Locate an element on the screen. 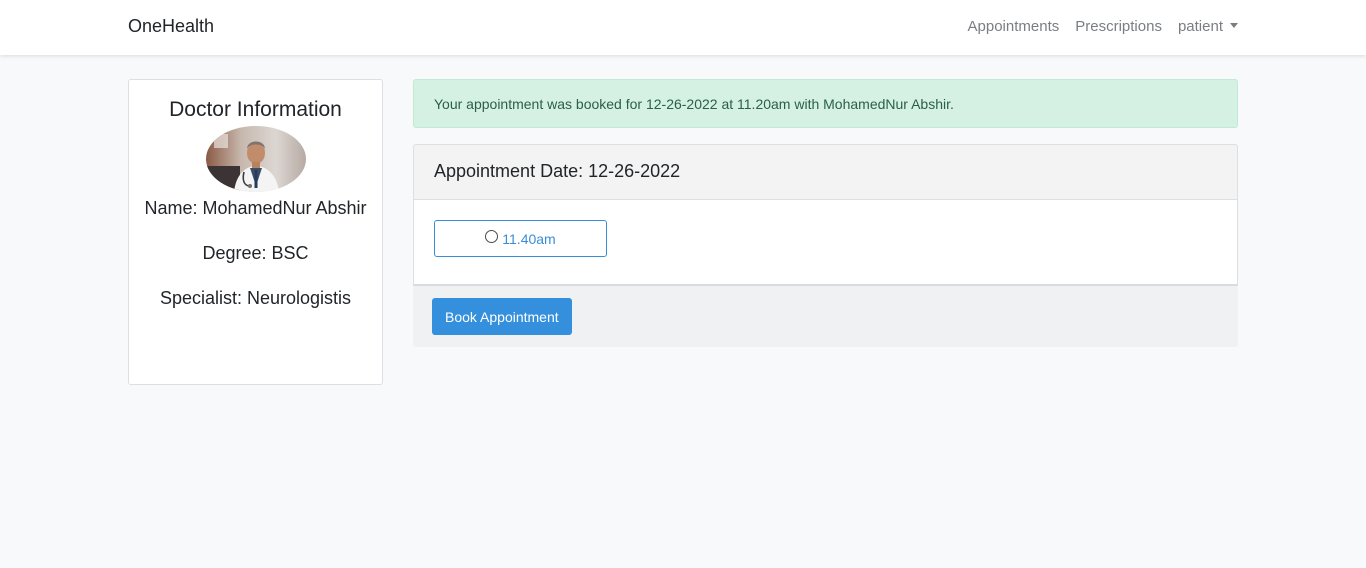  appointment-footer: Book Appointment is located at coordinates (825, 316).